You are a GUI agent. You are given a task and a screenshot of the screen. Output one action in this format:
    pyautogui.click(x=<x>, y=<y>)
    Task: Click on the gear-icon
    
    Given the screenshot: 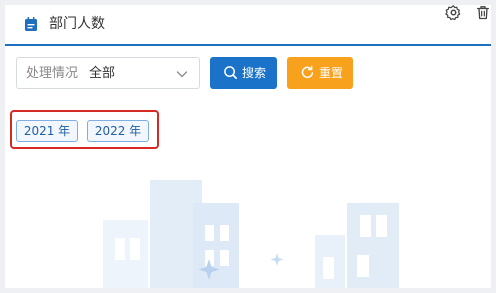 What is the action you would take?
    pyautogui.click(x=453, y=13)
    